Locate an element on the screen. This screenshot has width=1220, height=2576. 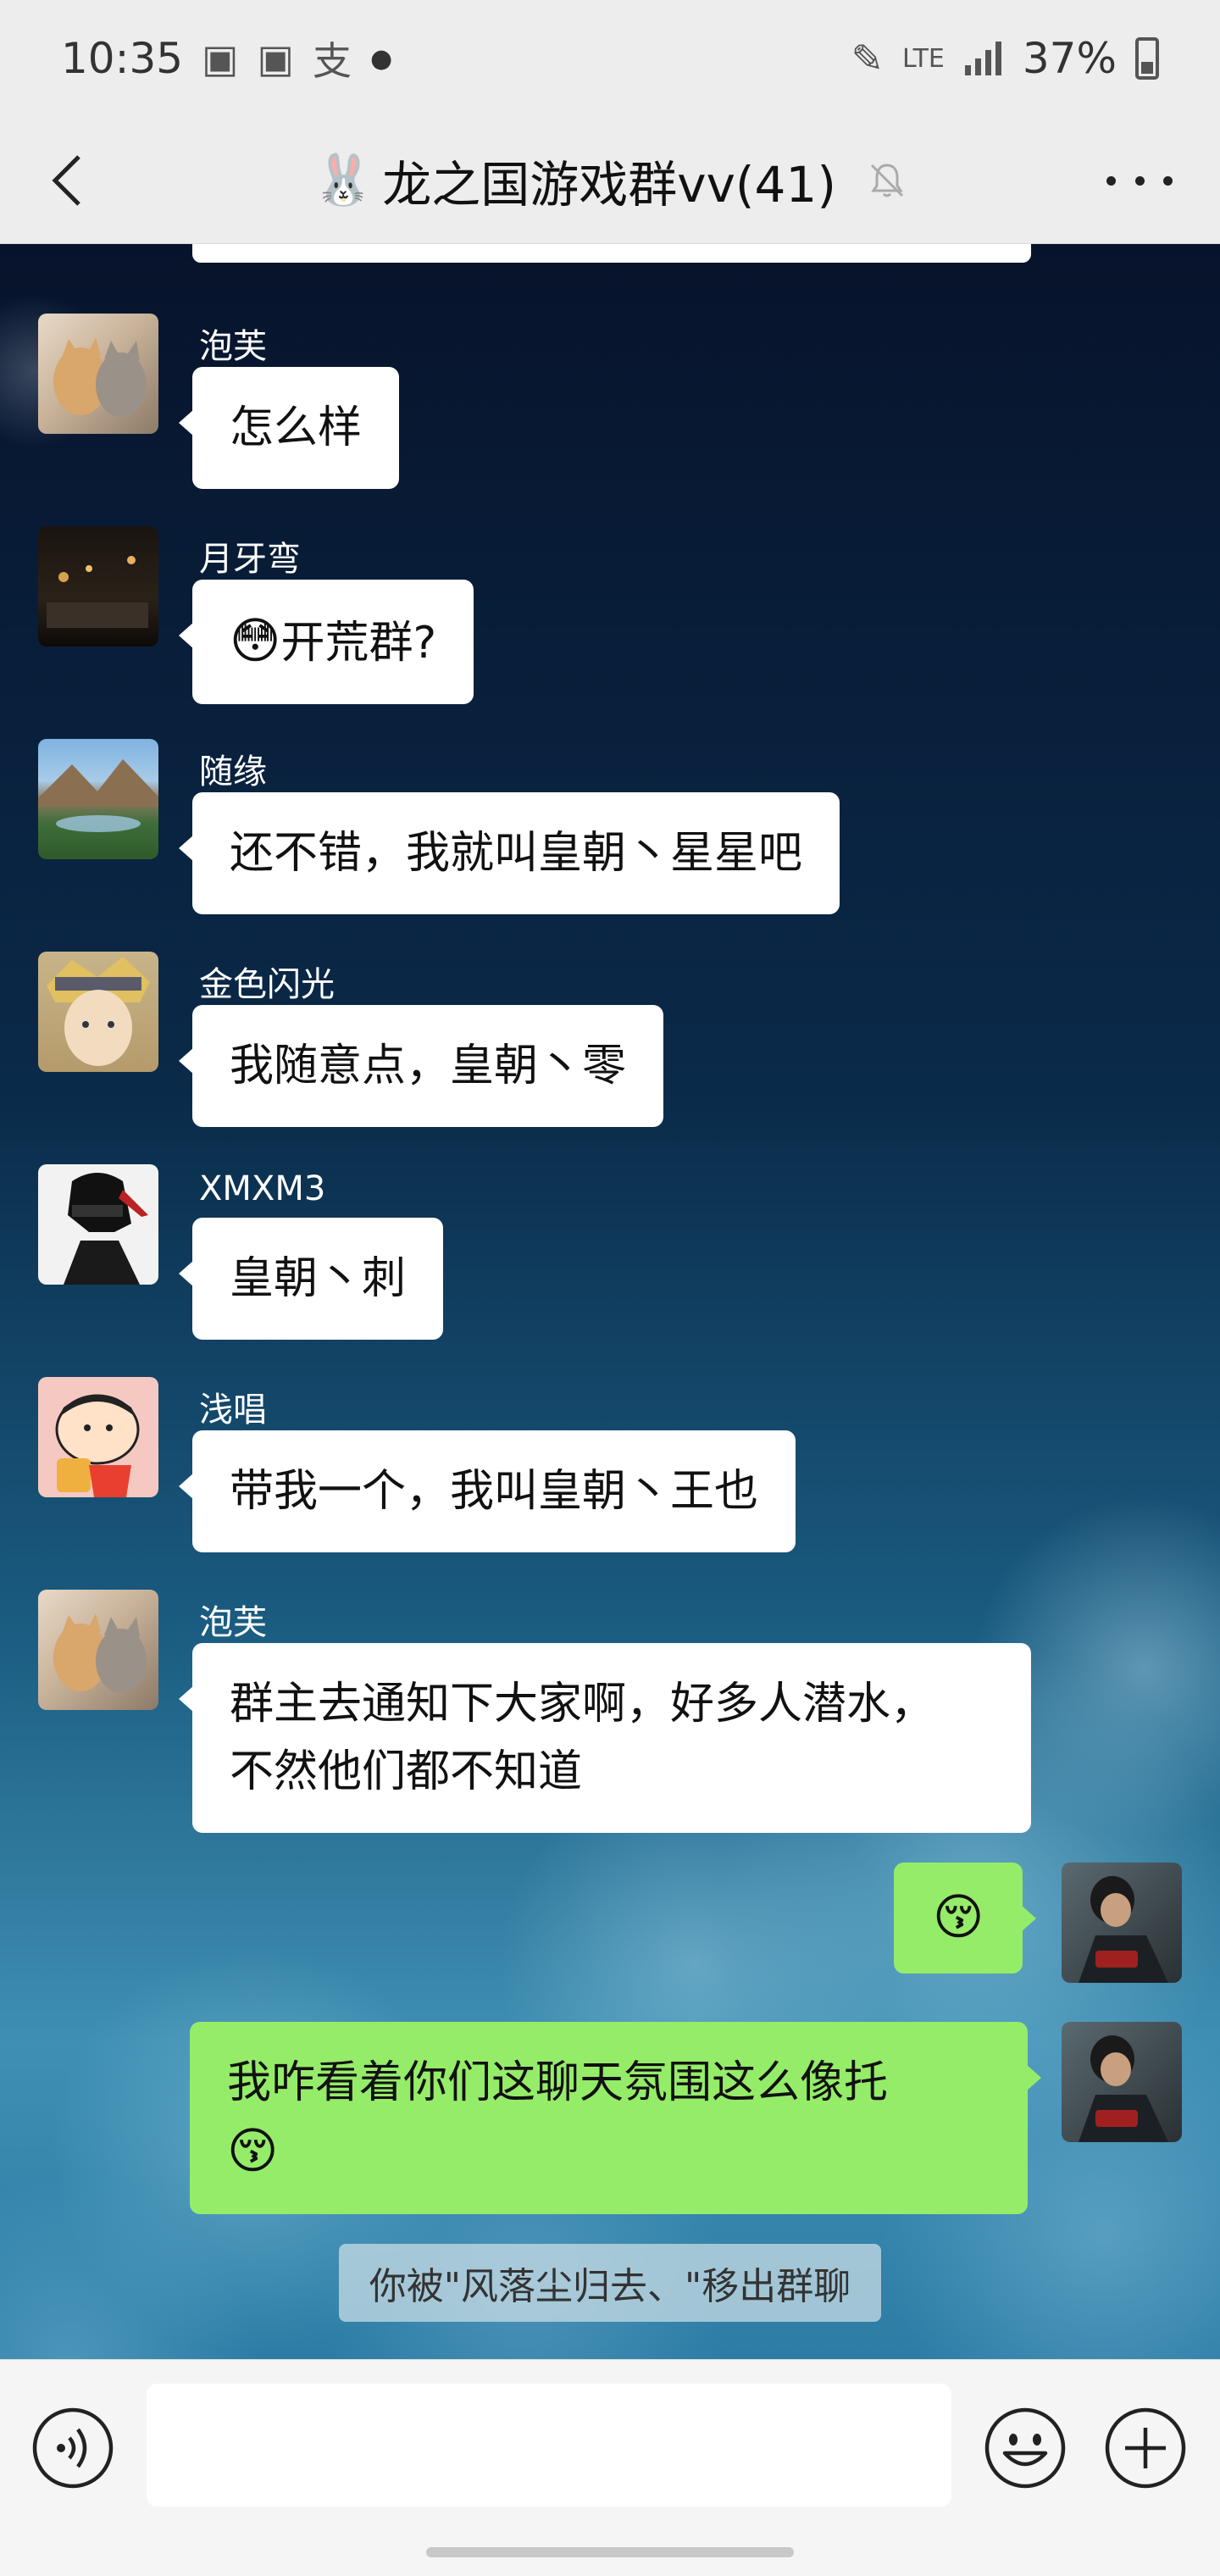
avatar-jinseshanguang is located at coordinates (98, 1012).